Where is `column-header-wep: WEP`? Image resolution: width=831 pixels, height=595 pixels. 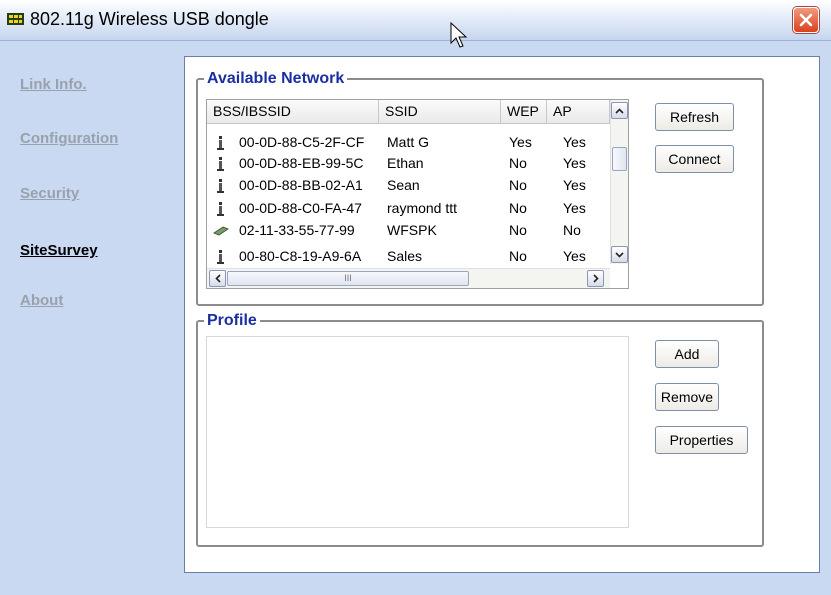
column-header-wep: WEP is located at coordinates (524, 112).